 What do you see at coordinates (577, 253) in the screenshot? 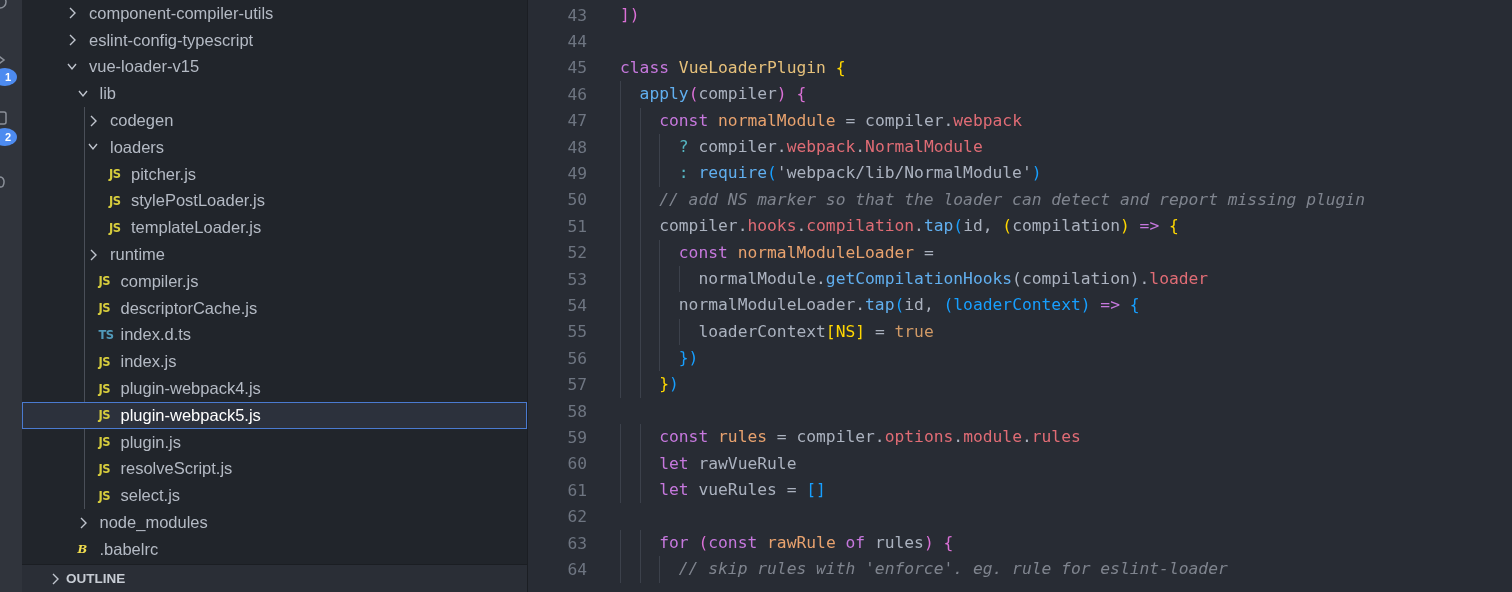
I see `line-number: 52` at bounding box center [577, 253].